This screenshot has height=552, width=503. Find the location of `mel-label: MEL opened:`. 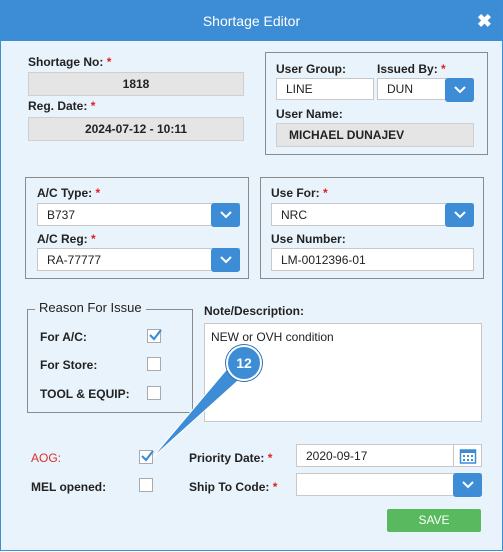

mel-label: MEL opened: is located at coordinates (69, 487).